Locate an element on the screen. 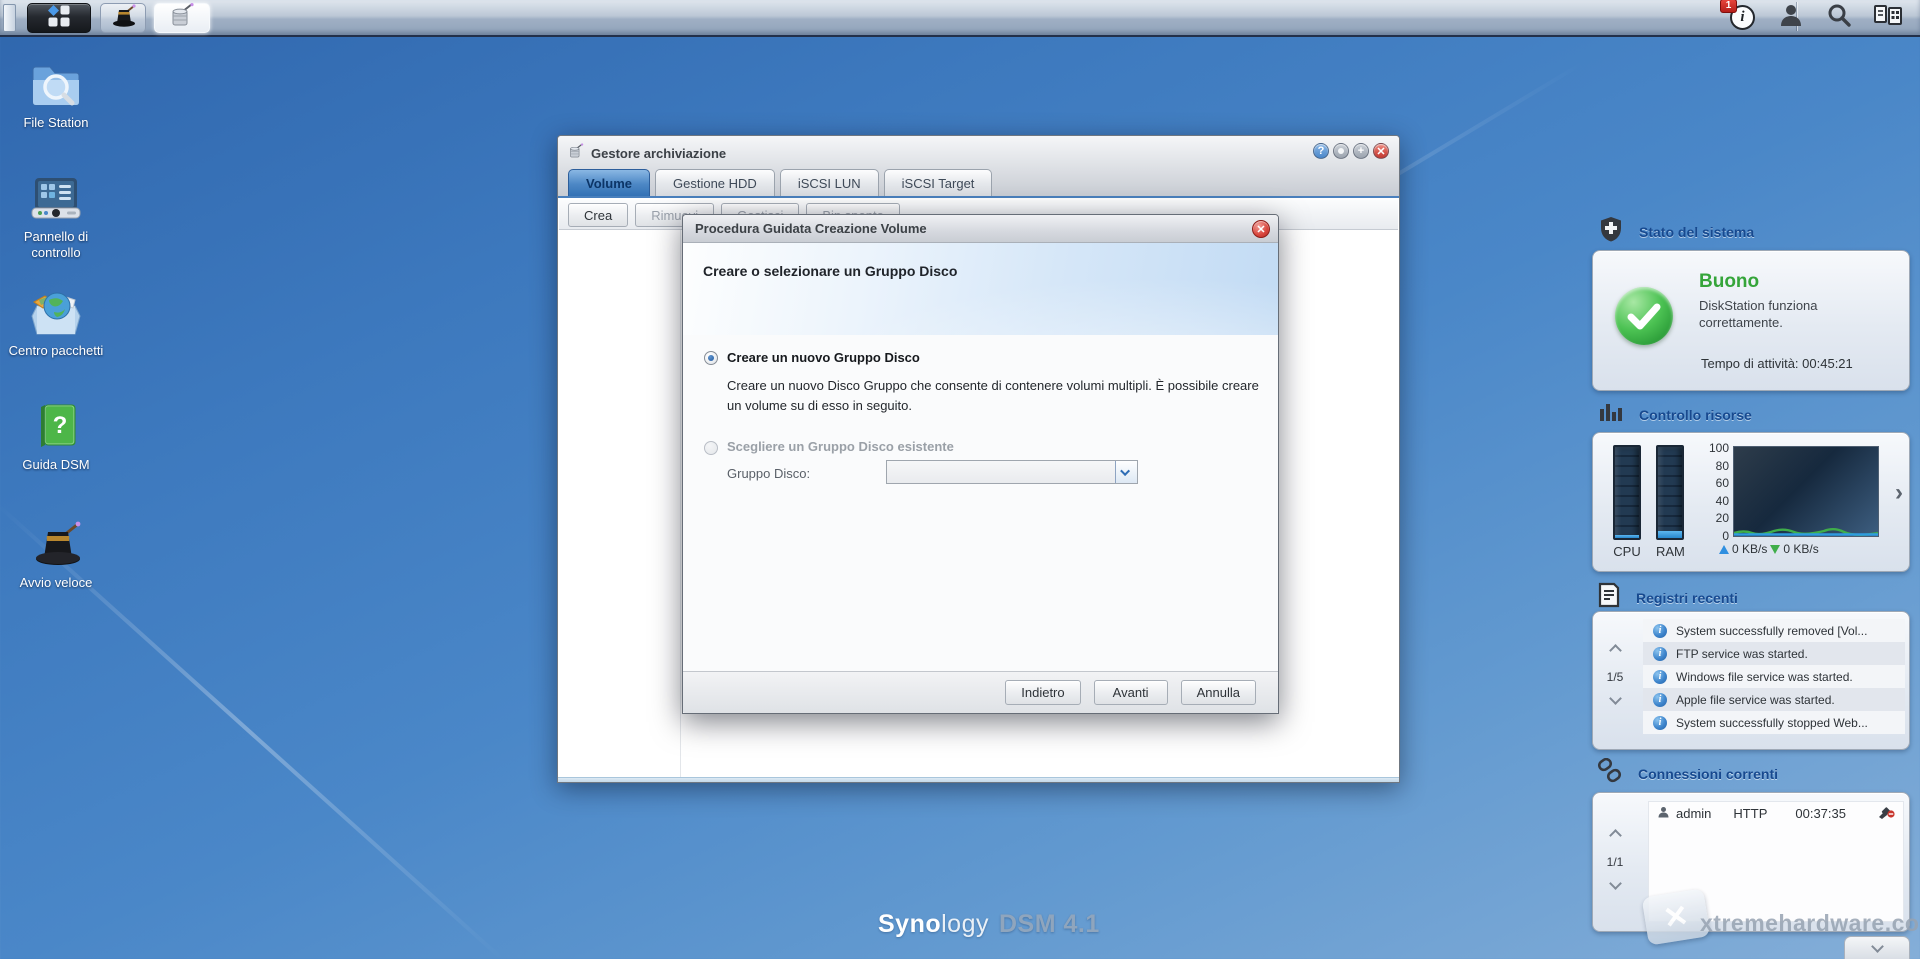 The height and width of the screenshot is (959, 1920). column-divider is located at coordinates (680, 503).